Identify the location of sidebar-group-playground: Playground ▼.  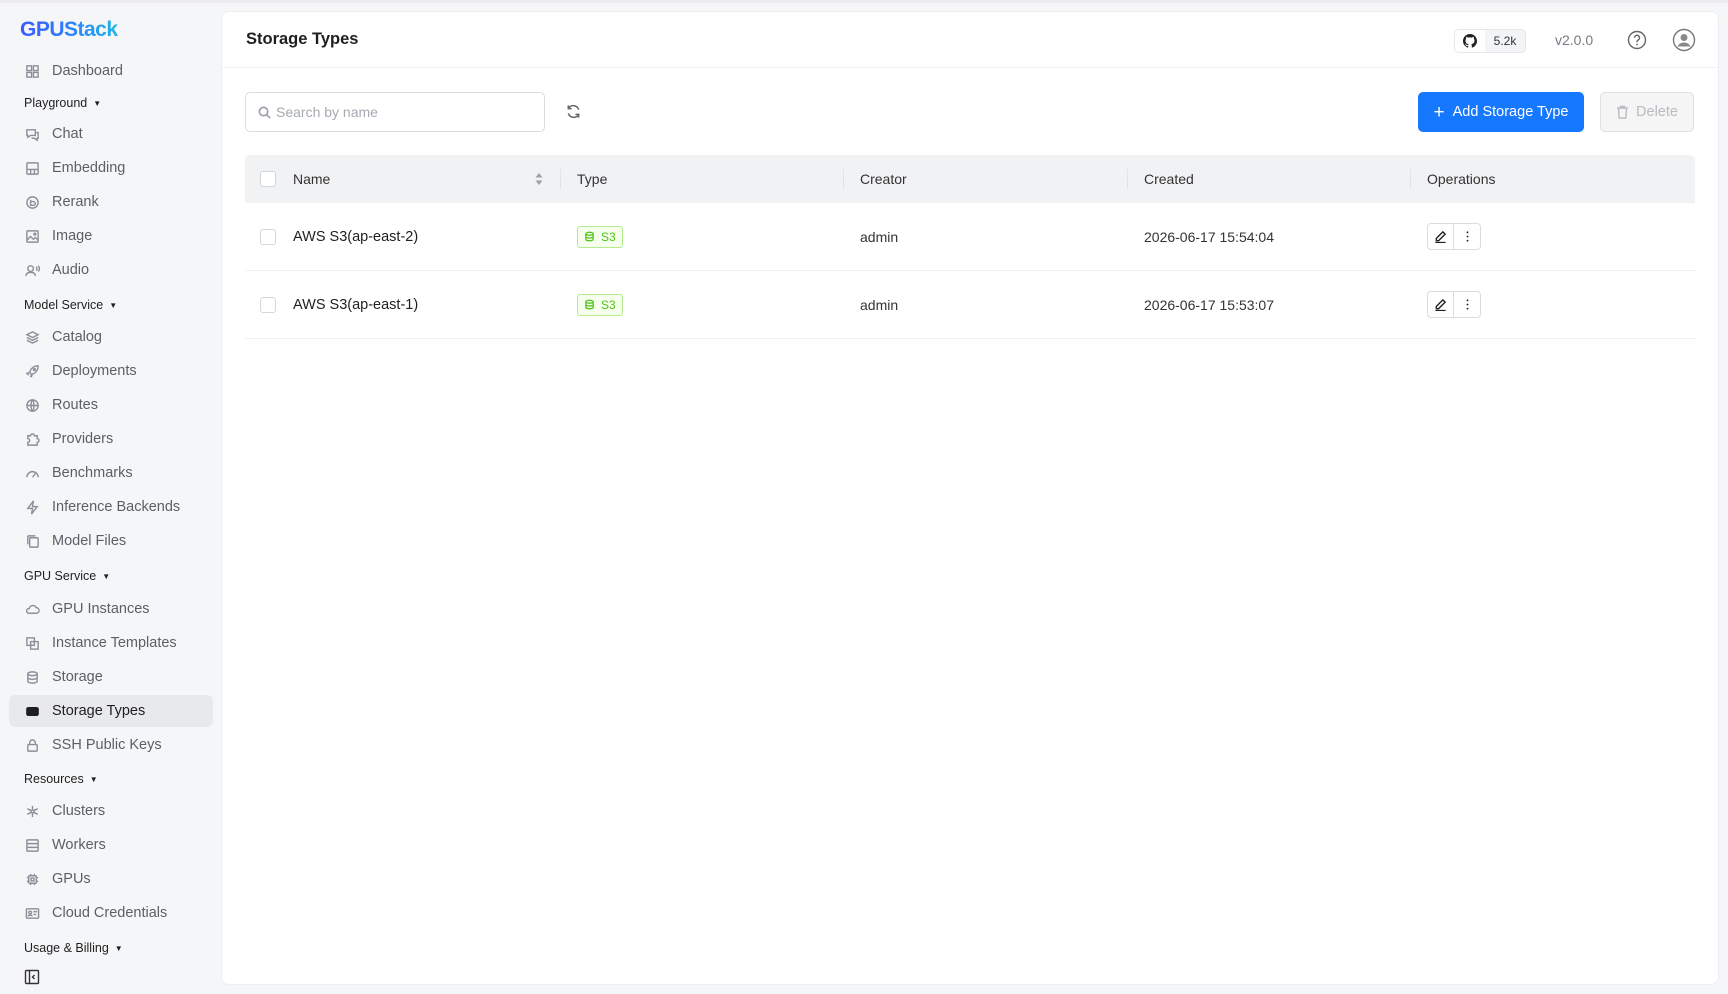
(62, 103).